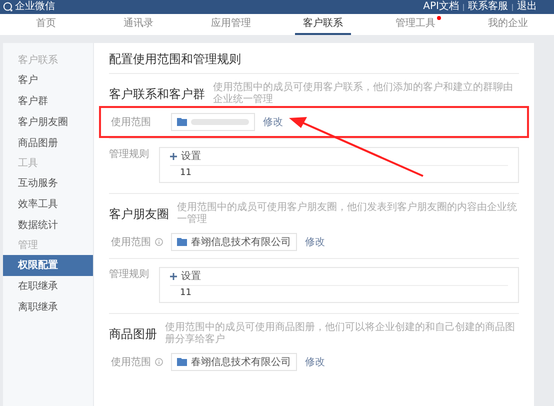 The image size is (554, 406). I want to click on nav-tab: 客户联系, so click(323, 24).